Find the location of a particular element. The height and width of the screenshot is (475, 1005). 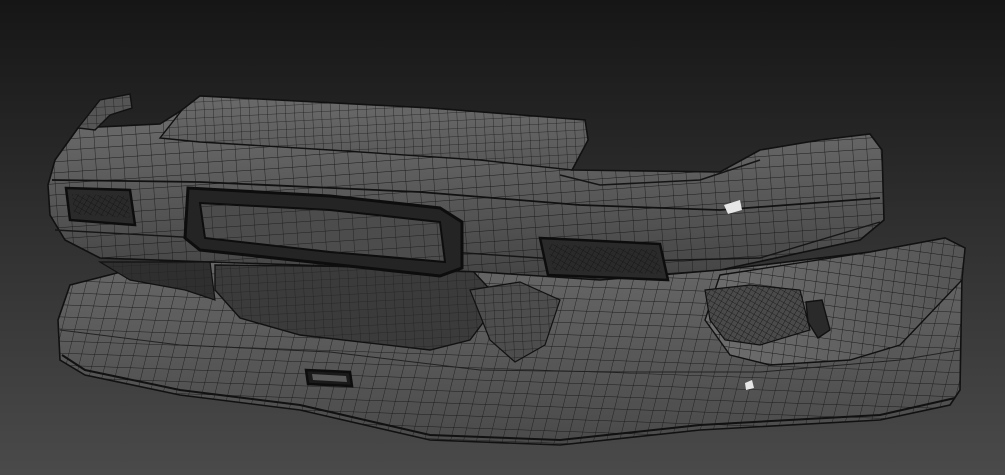

tow-hook-slot is located at coordinates (329, 378).